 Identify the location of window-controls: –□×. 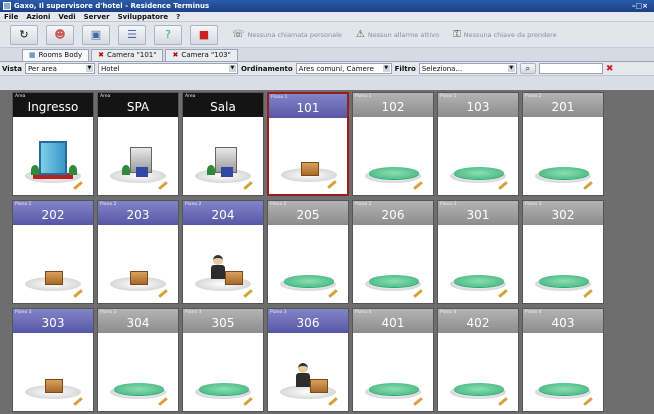
(640, 6).